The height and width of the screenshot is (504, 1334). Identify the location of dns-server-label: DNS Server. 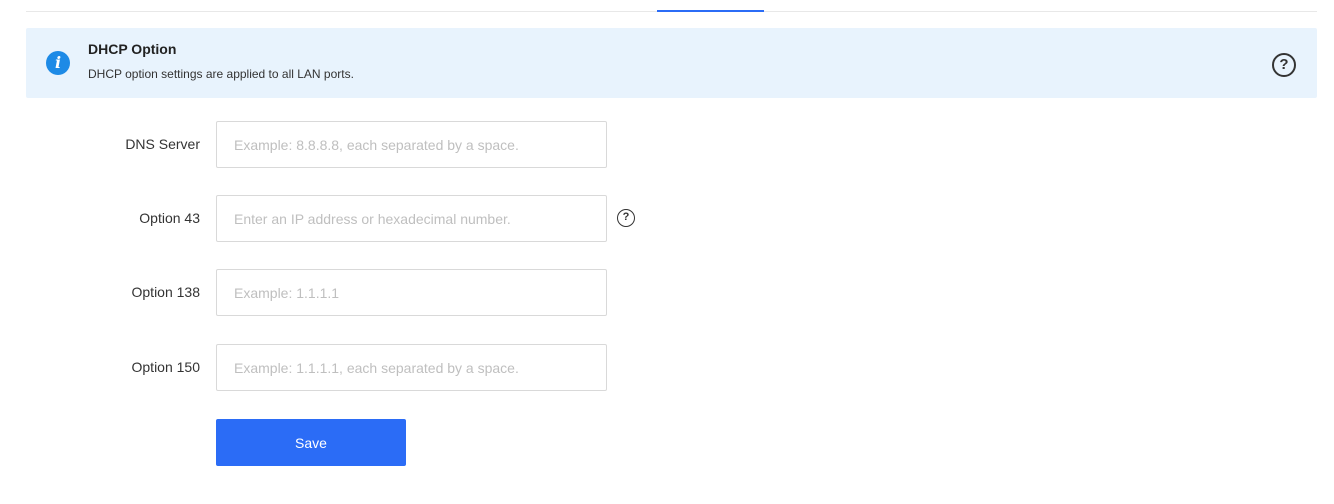
(162, 144).